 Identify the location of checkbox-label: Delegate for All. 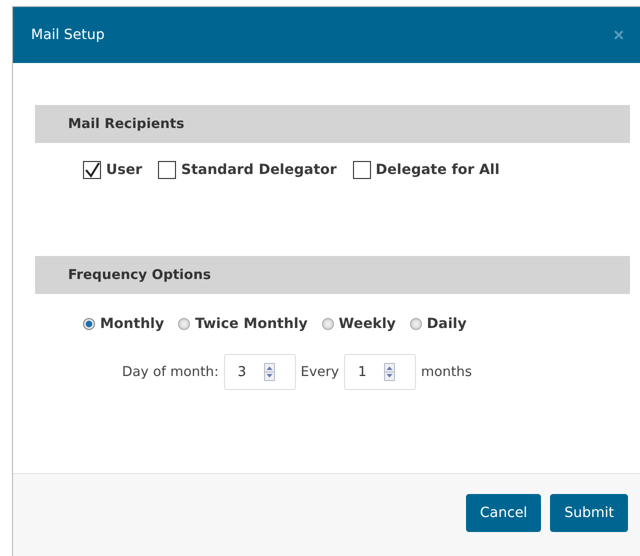
(438, 170).